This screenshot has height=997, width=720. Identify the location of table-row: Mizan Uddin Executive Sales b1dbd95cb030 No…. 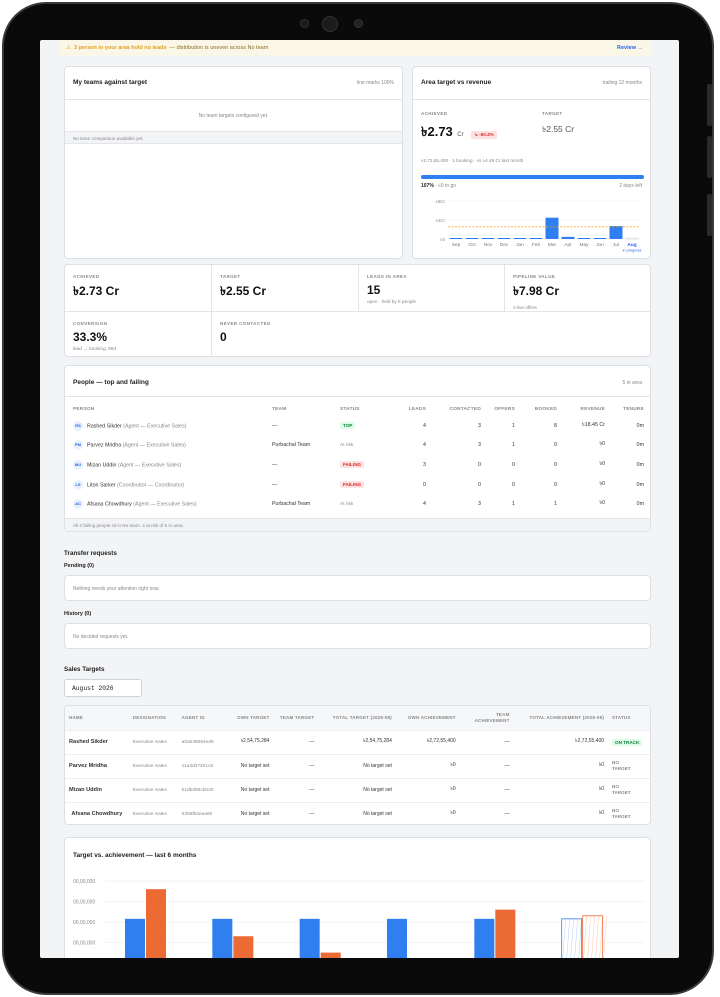
(357, 790).